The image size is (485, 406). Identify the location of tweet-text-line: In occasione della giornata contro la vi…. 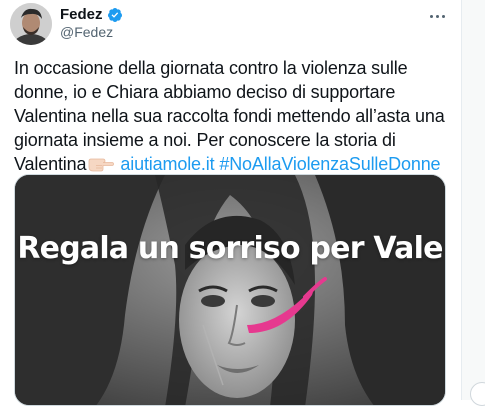
(211, 68).